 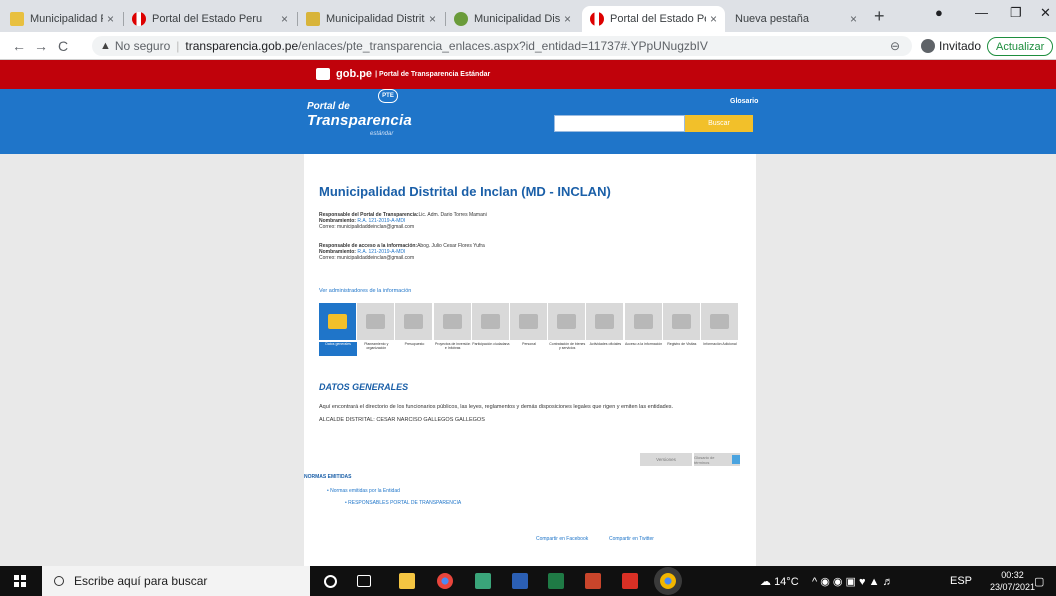 I want to click on search-input, so click(x=619, y=123).